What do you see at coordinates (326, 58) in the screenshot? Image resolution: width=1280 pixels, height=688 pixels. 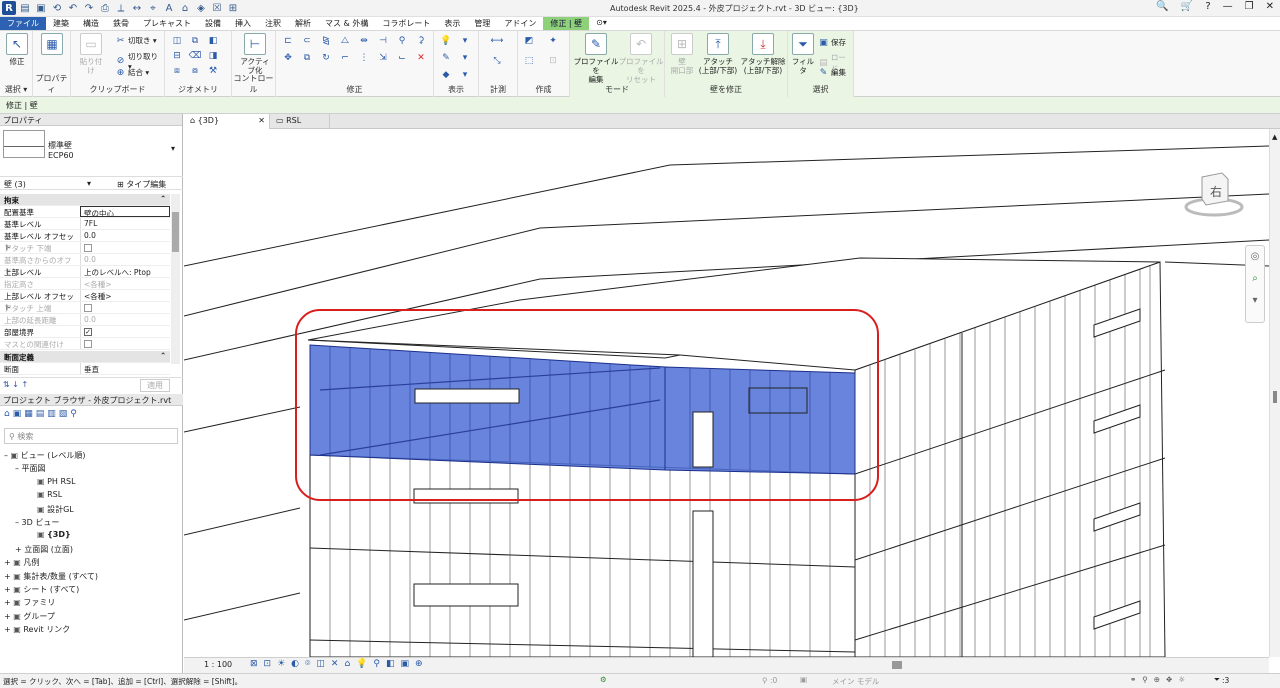 I see `rotate-icon: ↻` at bounding box center [326, 58].